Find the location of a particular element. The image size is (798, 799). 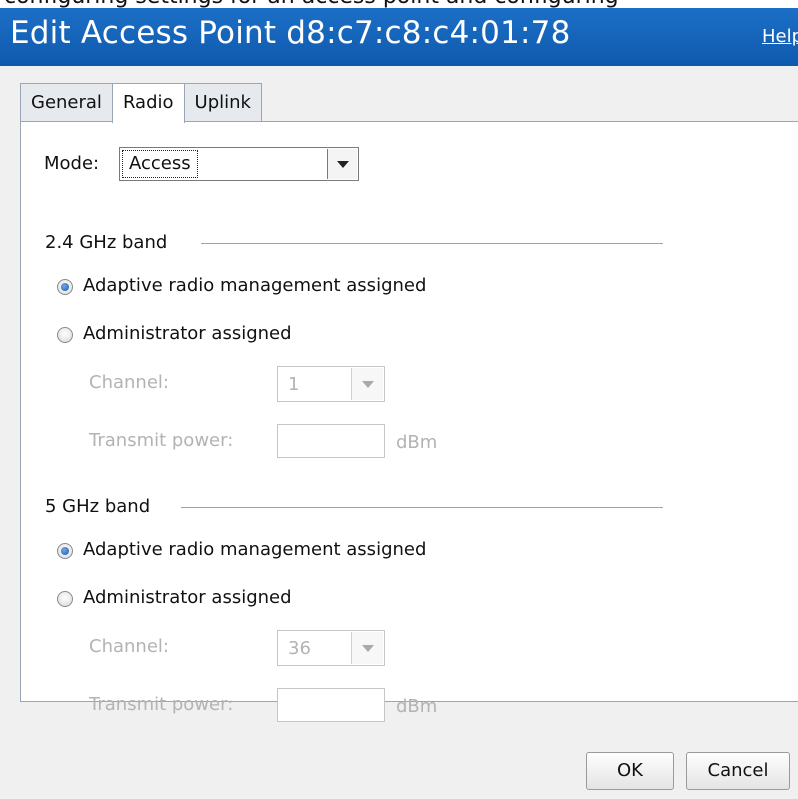

band-24ghz-divider is located at coordinates (432, 243).